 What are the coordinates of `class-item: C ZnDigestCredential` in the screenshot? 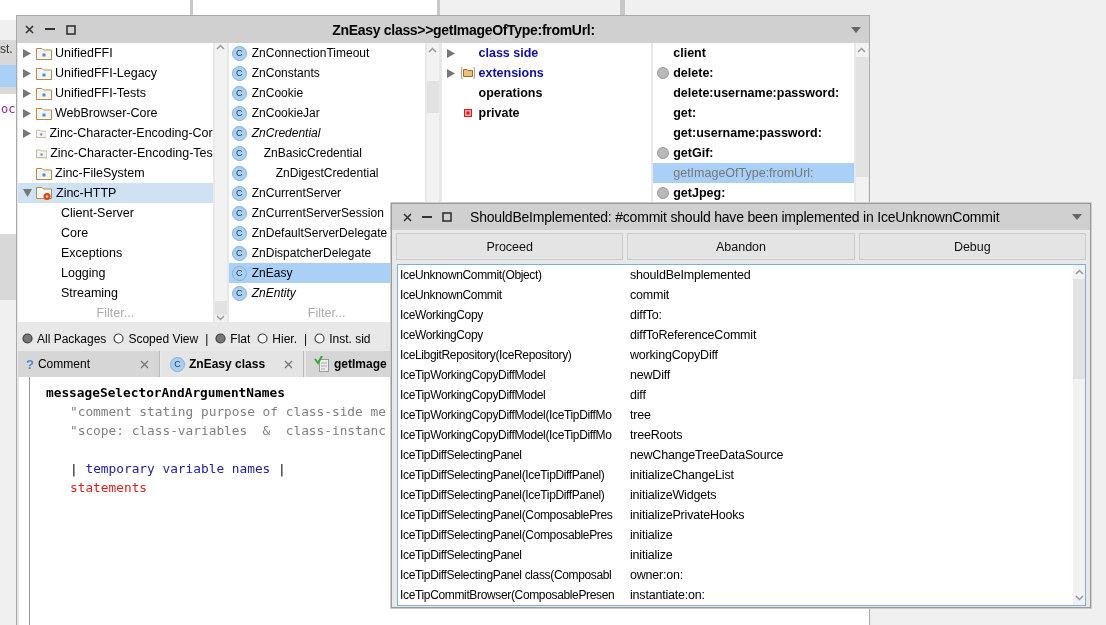 It's located at (326, 173).